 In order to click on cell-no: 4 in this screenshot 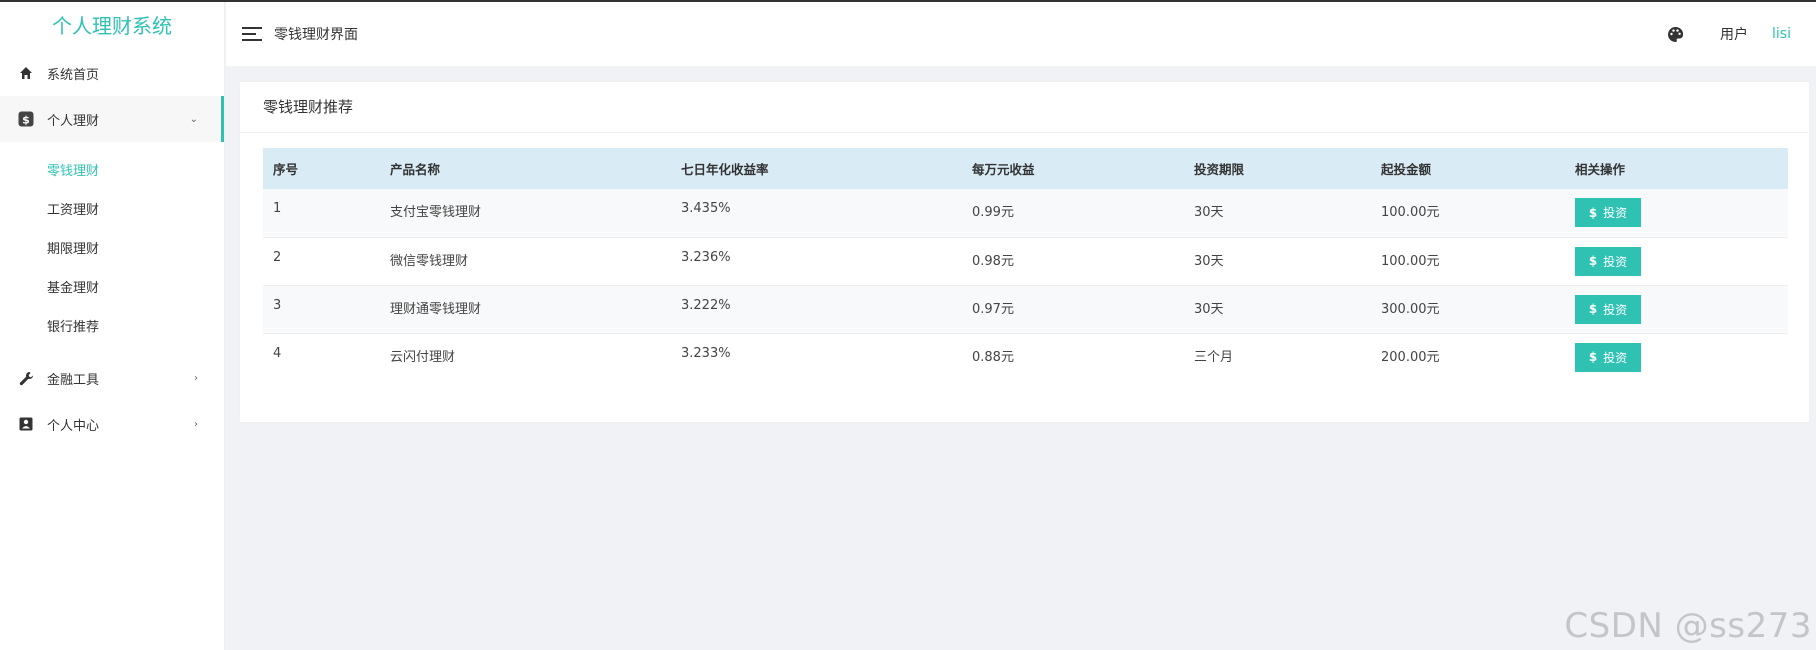, I will do `click(277, 353)`.